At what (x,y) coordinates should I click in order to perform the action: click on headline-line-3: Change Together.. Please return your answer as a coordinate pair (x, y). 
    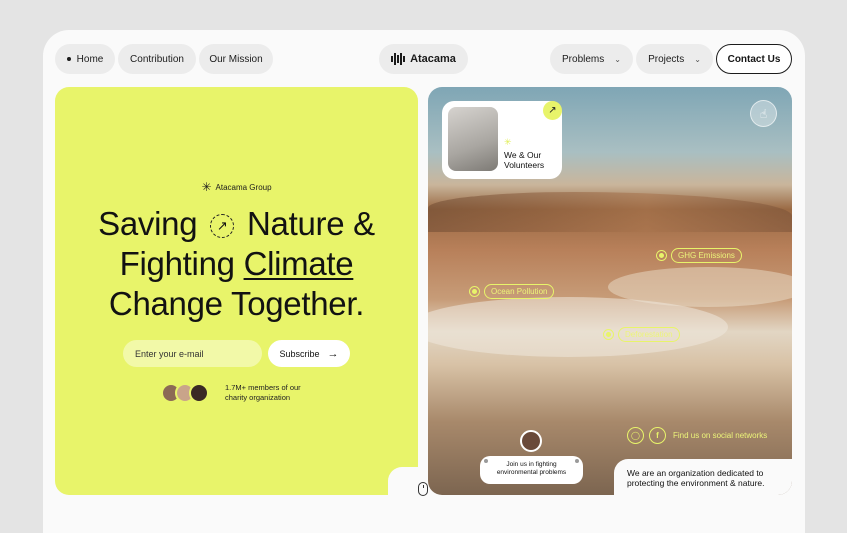
    Looking at the image, I should click on (236, 303).